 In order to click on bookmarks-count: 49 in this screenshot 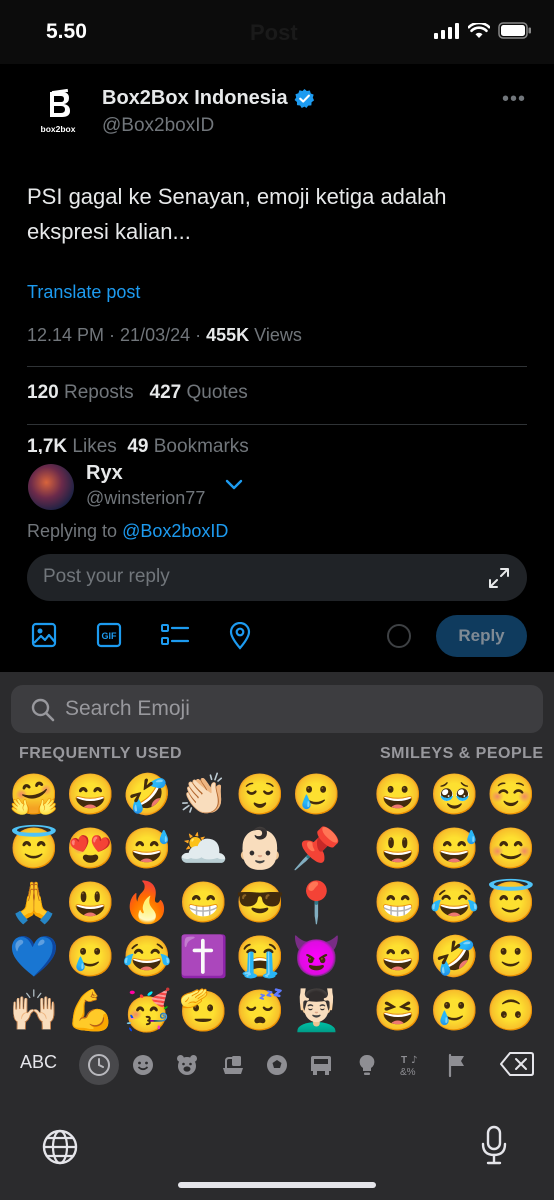, I will do `click(137, 445)`.